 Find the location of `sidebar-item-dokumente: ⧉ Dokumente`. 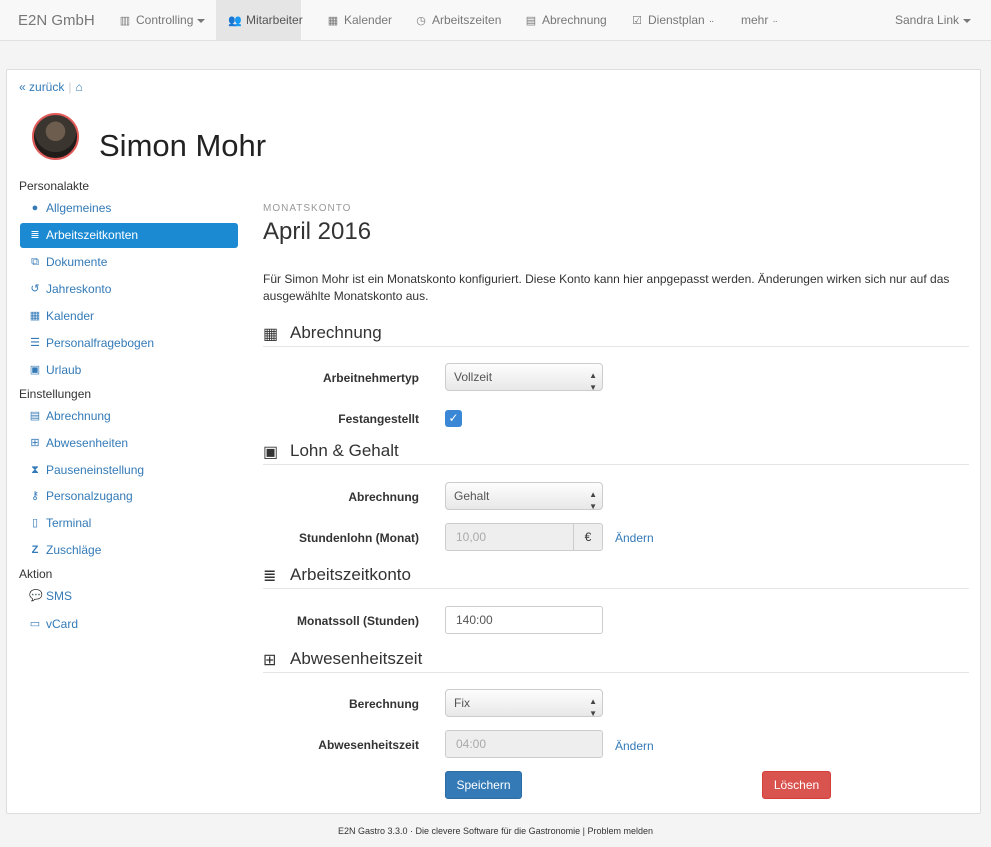

sidebar-item-dokumente: ⧉ Dokumente is located at coordinates (129, 262).